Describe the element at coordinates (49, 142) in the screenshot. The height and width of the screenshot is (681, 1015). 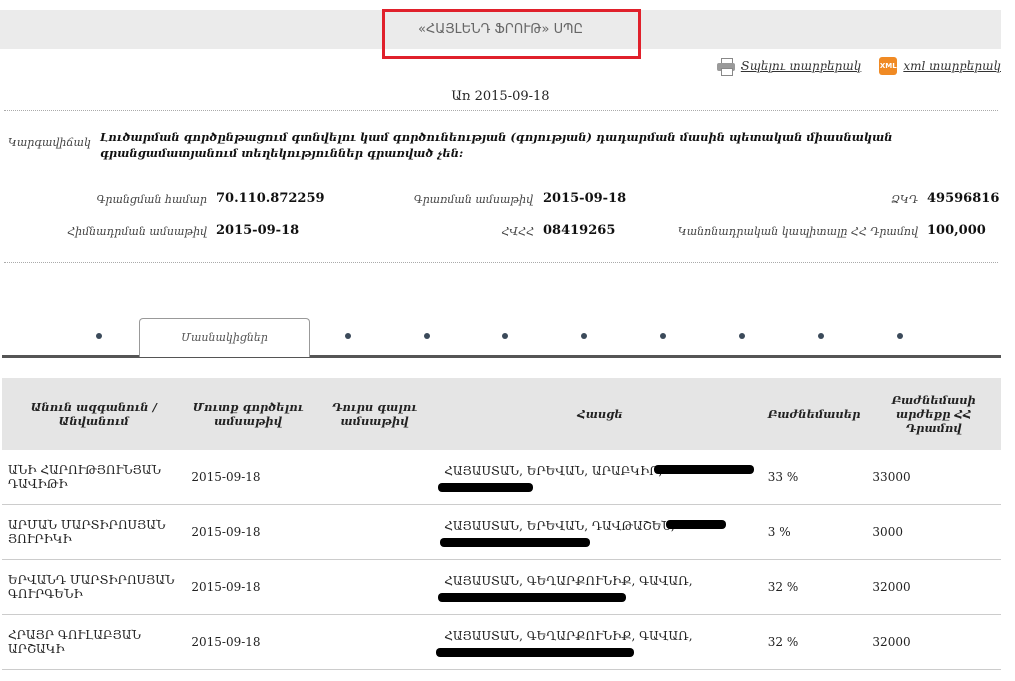
I see `status-label: Կարգավիճակ` at that location.